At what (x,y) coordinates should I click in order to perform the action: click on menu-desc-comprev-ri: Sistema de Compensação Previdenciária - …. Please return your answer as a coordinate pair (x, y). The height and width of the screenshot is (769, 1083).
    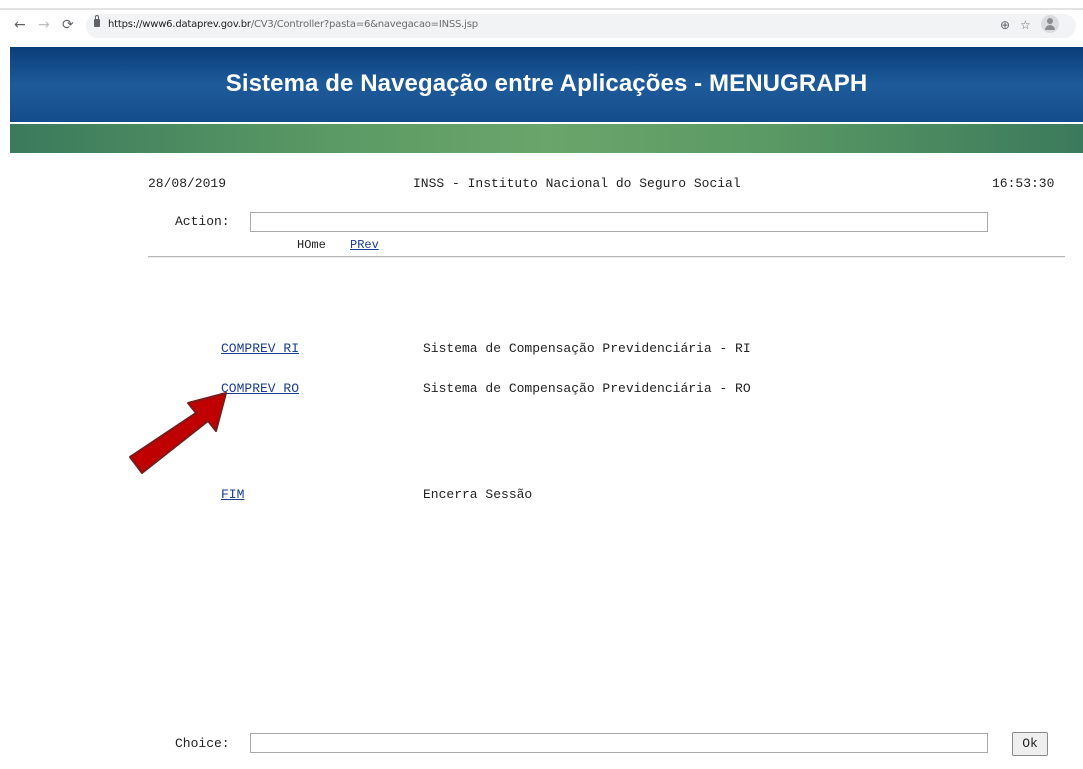
    Looking at the image, I should click on (587, 348).